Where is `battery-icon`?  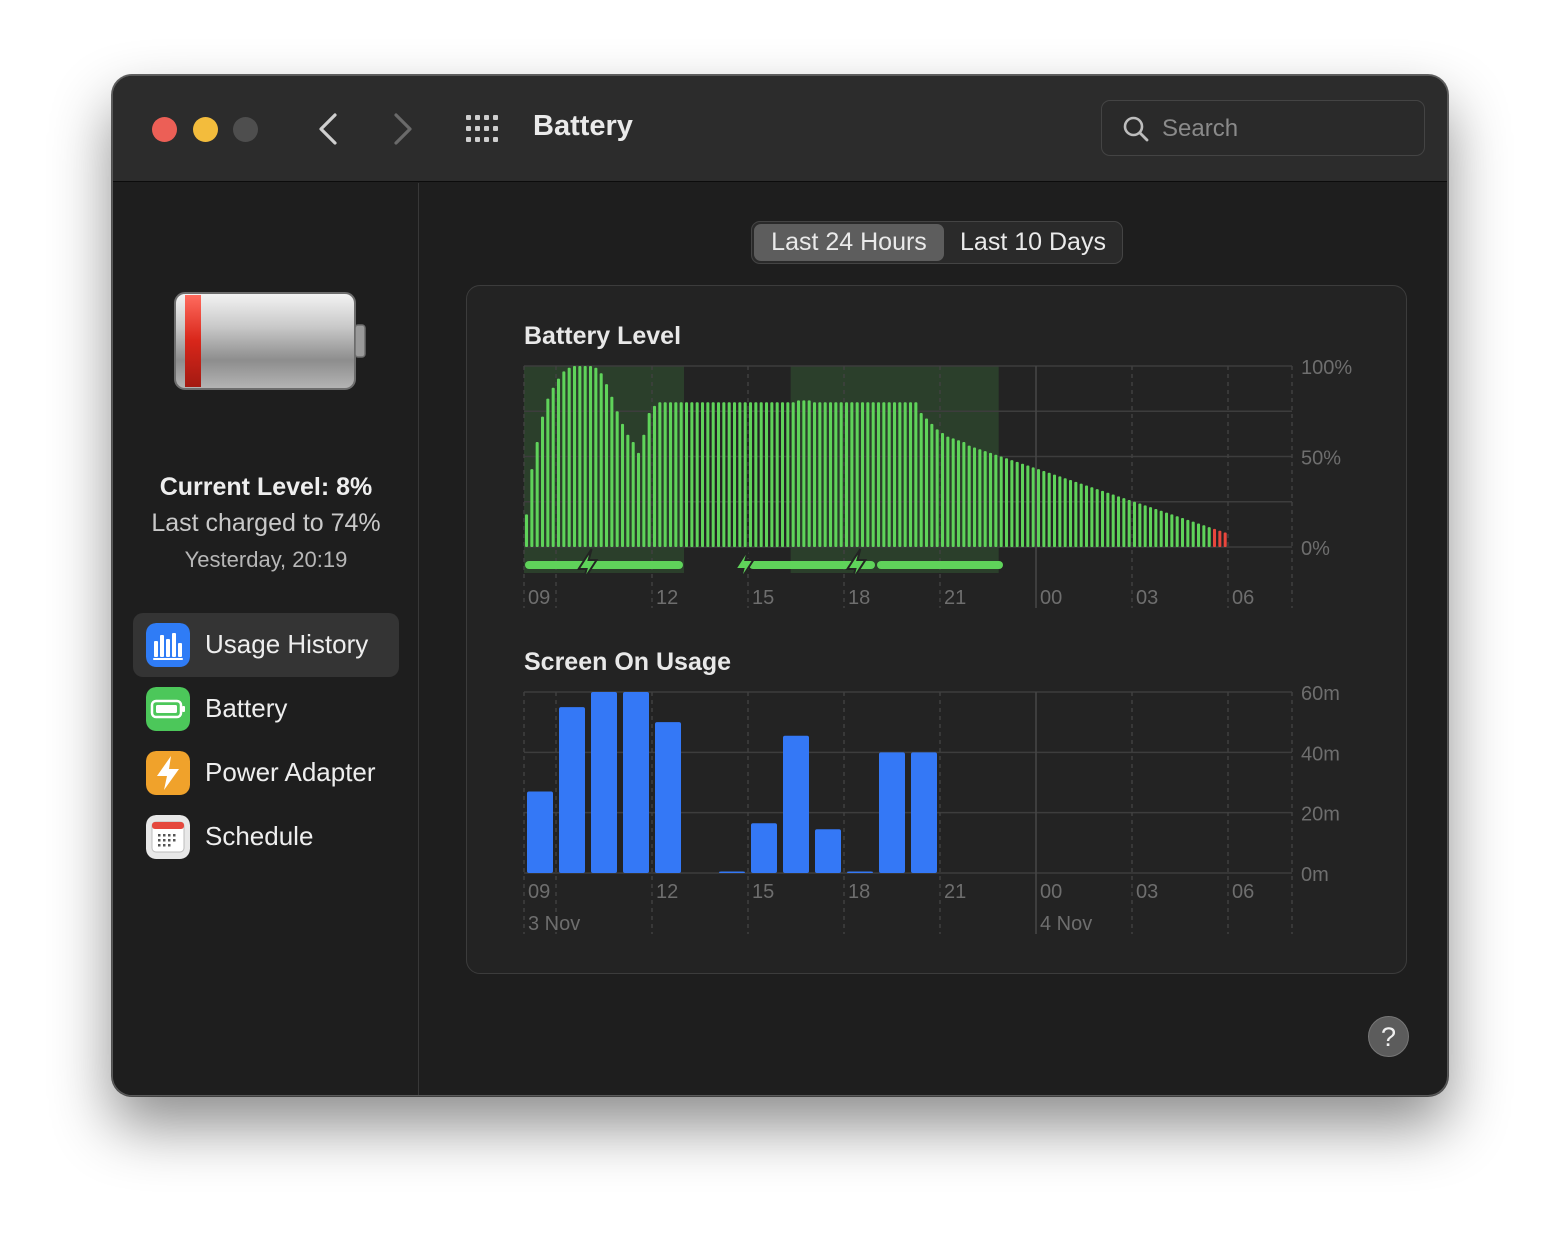 battery-icon is located at coordinates (168, 709).